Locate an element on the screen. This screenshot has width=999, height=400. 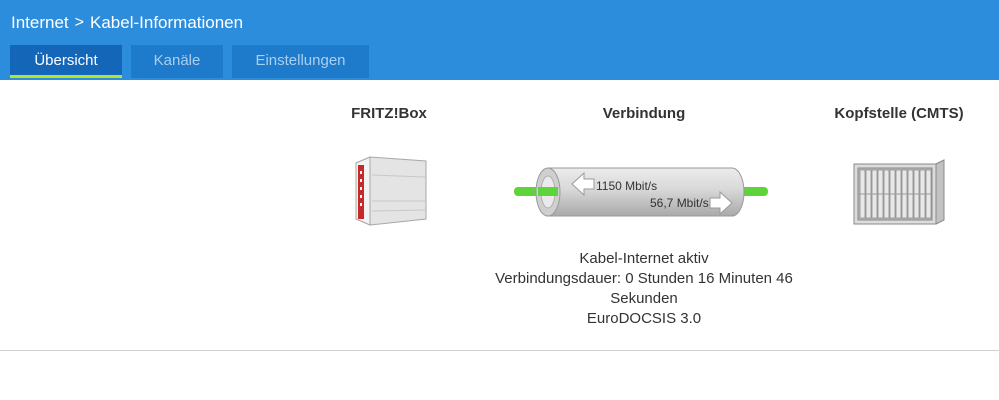
tab-uebersicht: Übersicht is located at coordinates (66, 61).